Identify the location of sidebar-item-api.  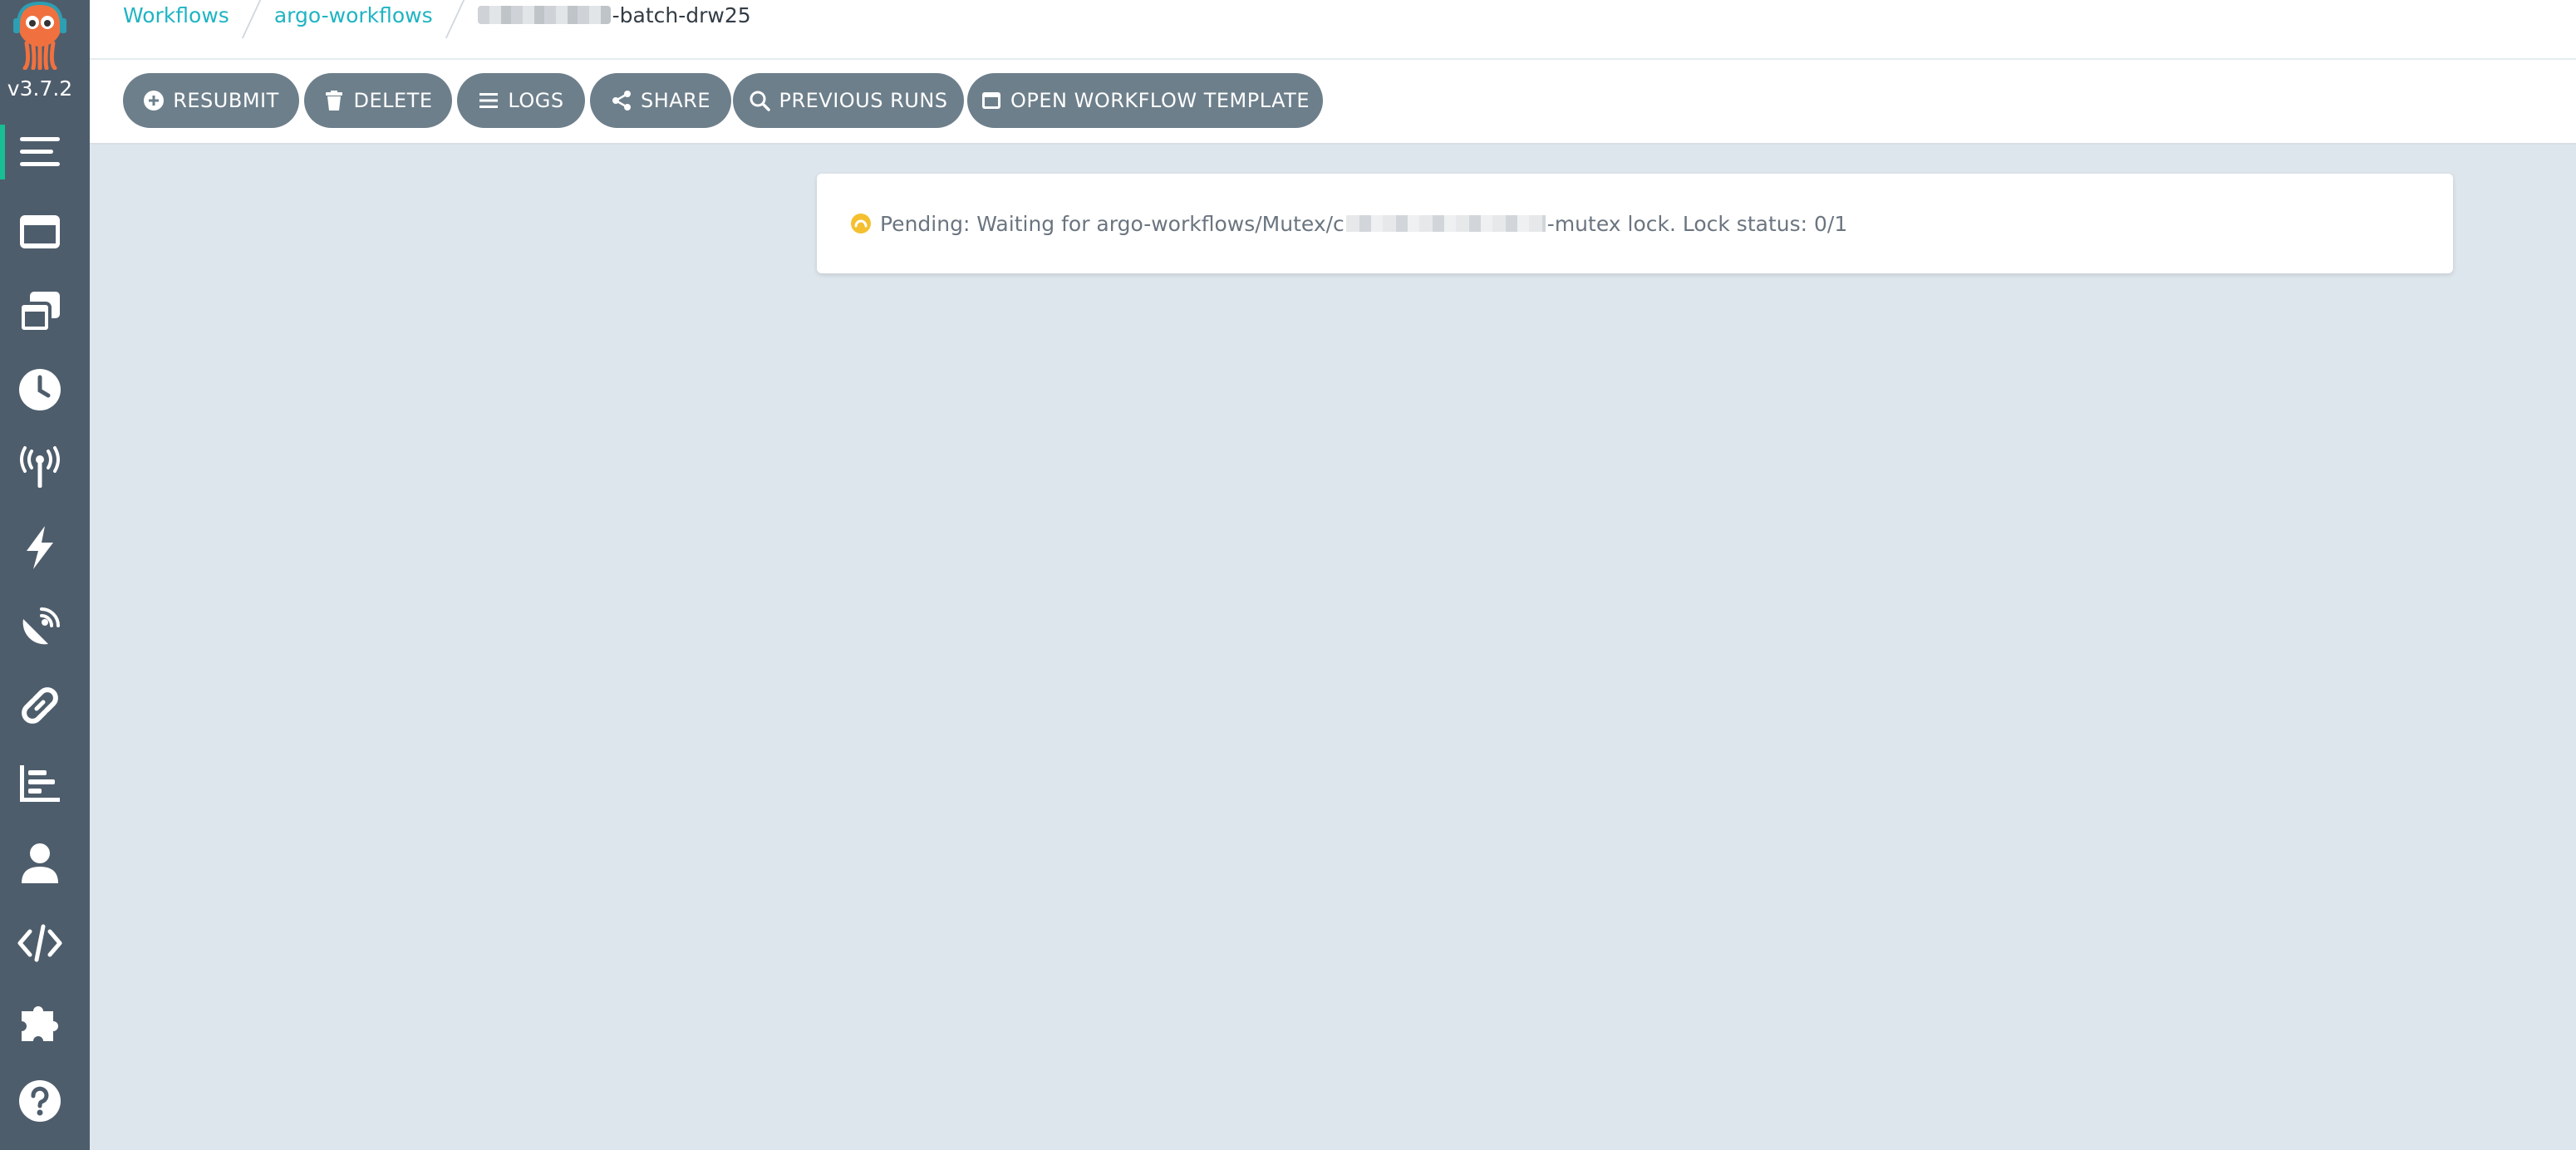
(45, 943).